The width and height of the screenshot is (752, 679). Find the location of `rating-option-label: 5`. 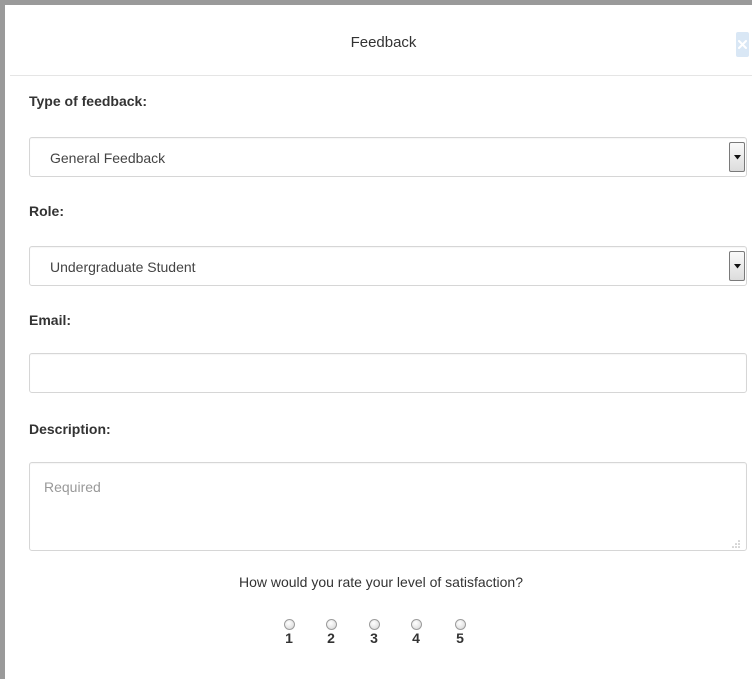

rating-option-label: 5 is located at coordinates (460, 638).